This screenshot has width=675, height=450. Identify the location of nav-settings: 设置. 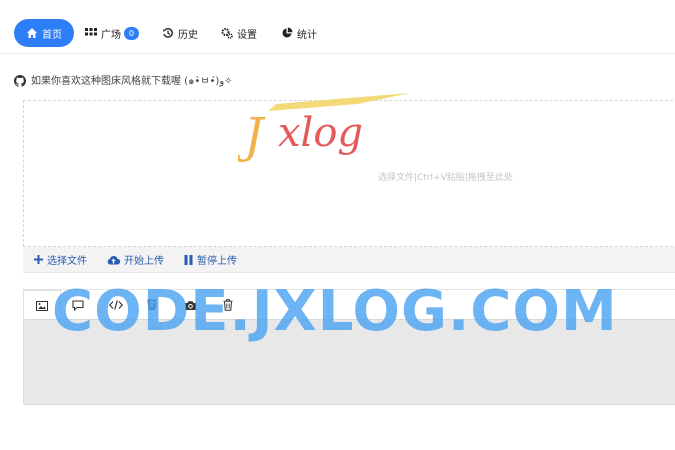
(239, 33).